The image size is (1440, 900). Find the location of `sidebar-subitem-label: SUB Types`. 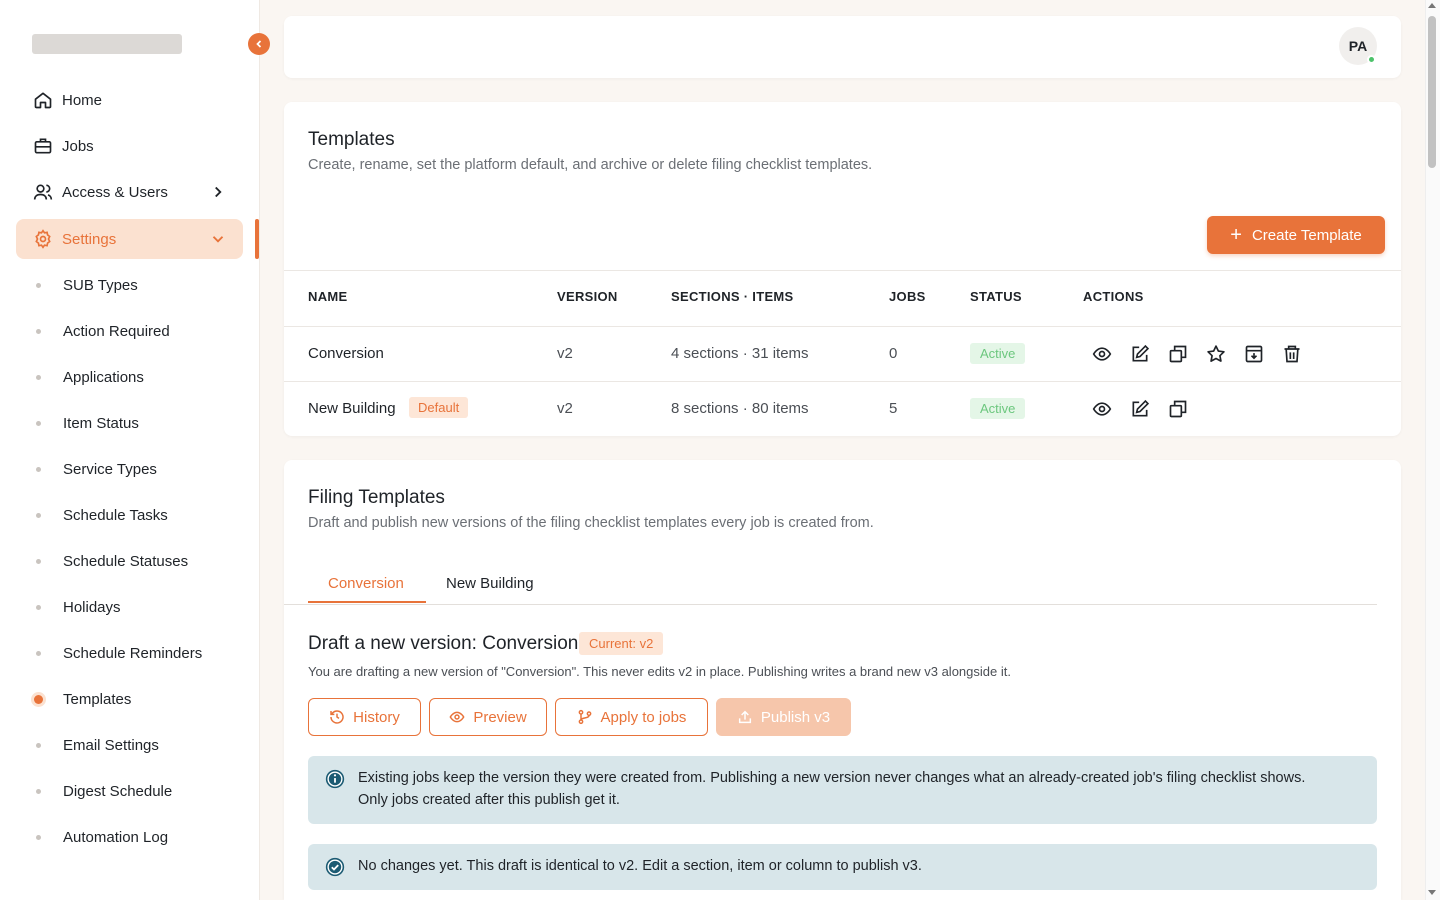

sidebar-subitem-label: SUB Types is located at coordinates (100, 285).